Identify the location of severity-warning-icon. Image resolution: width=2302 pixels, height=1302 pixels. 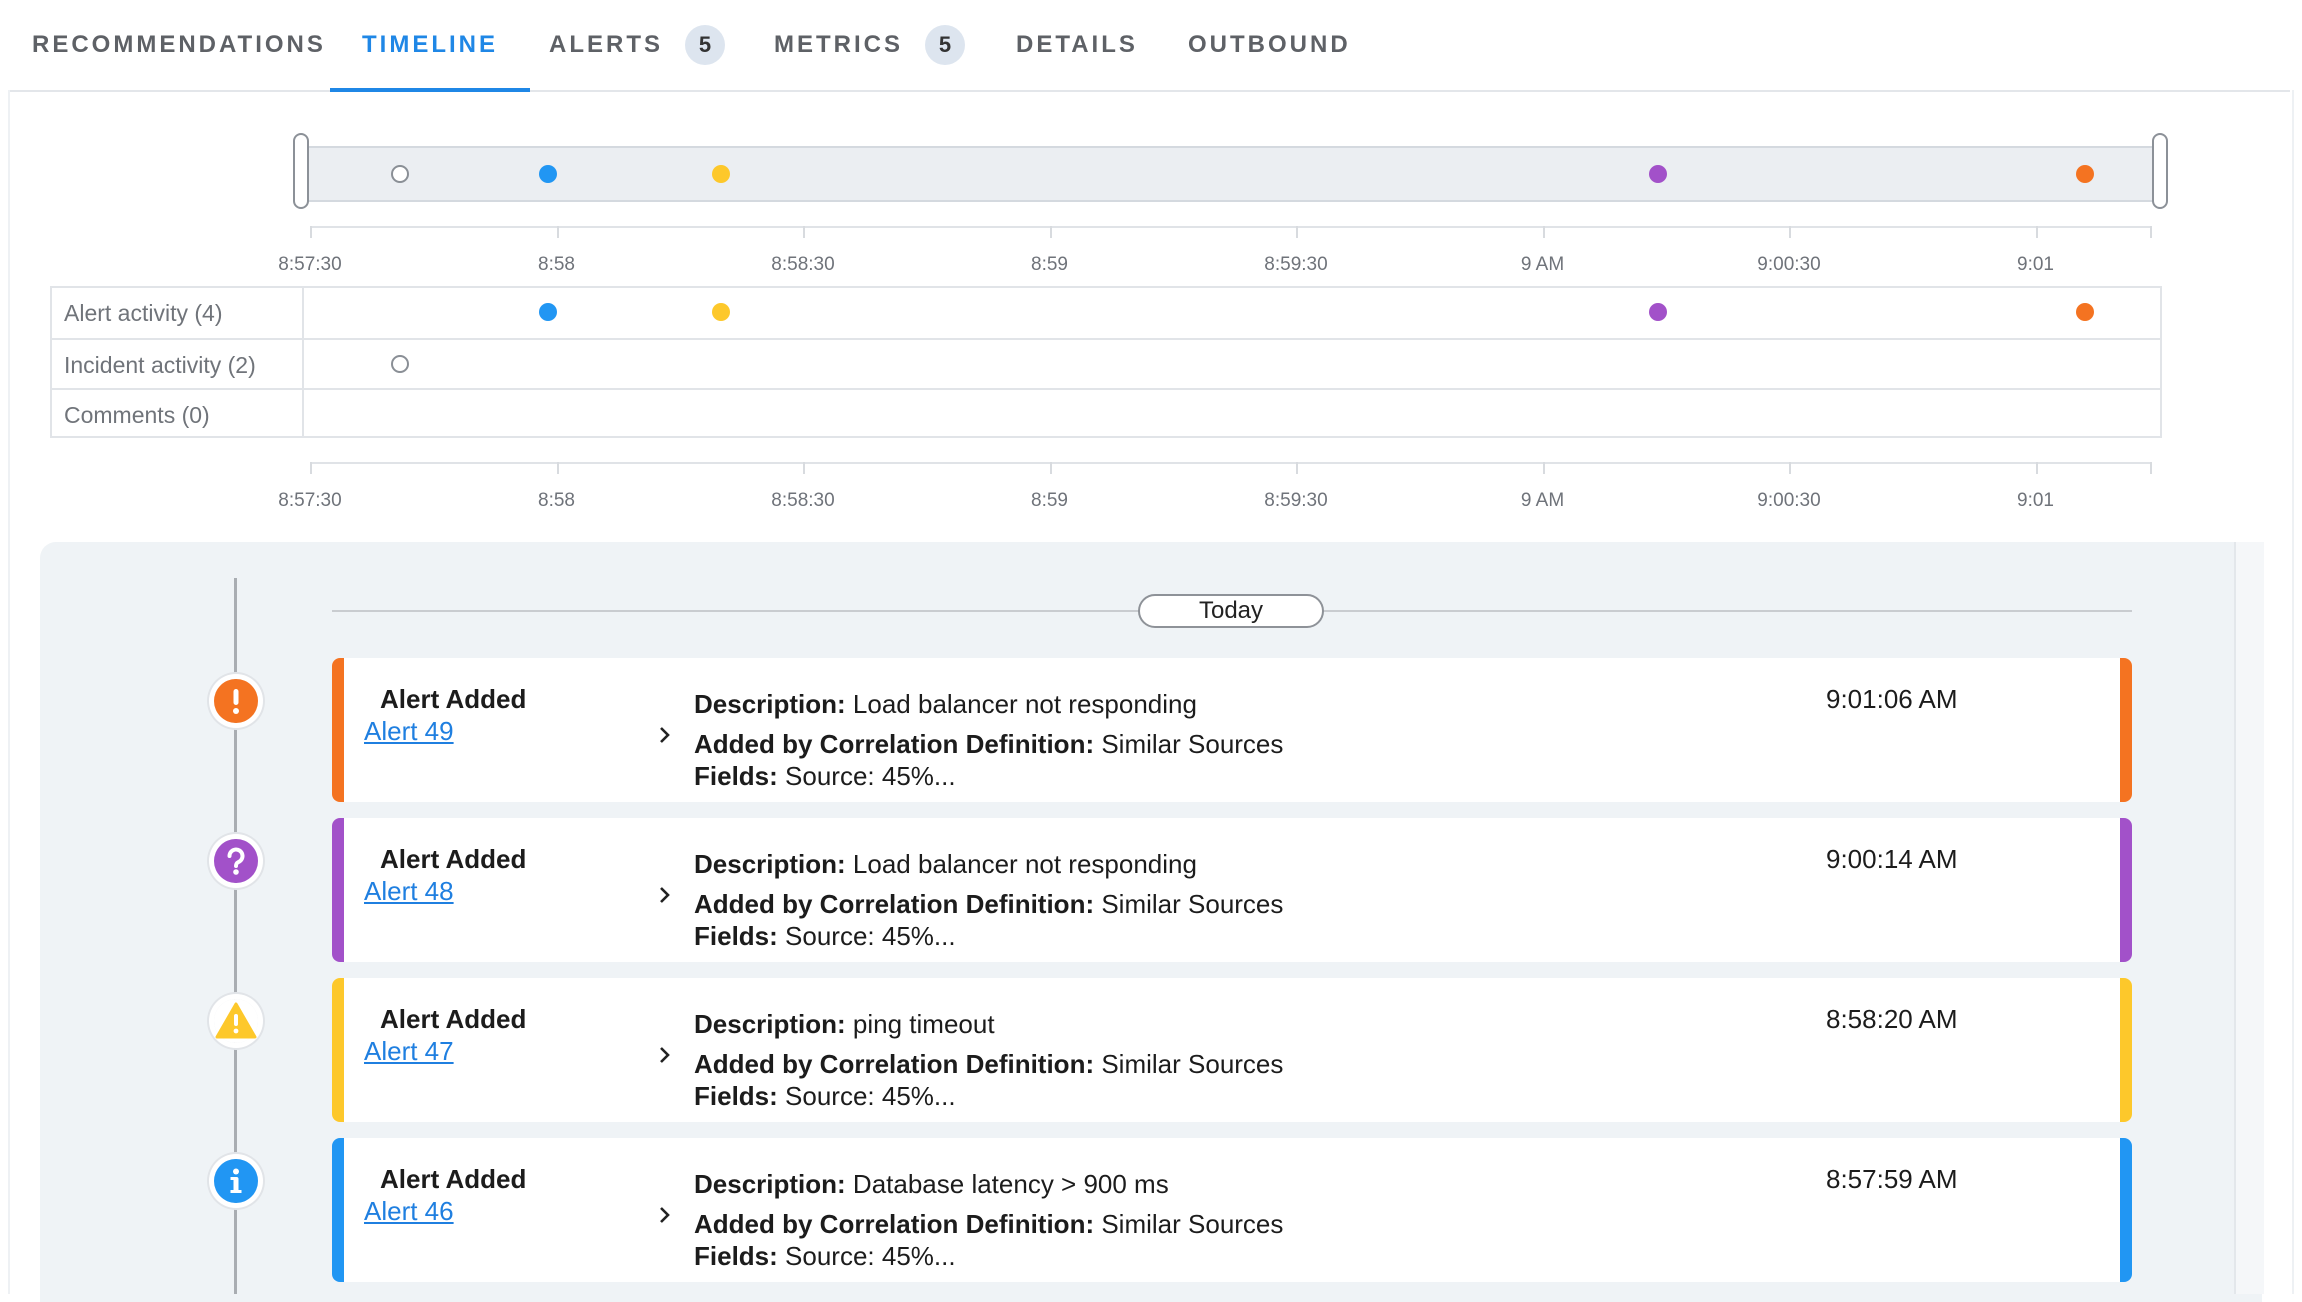
(236, 1021).